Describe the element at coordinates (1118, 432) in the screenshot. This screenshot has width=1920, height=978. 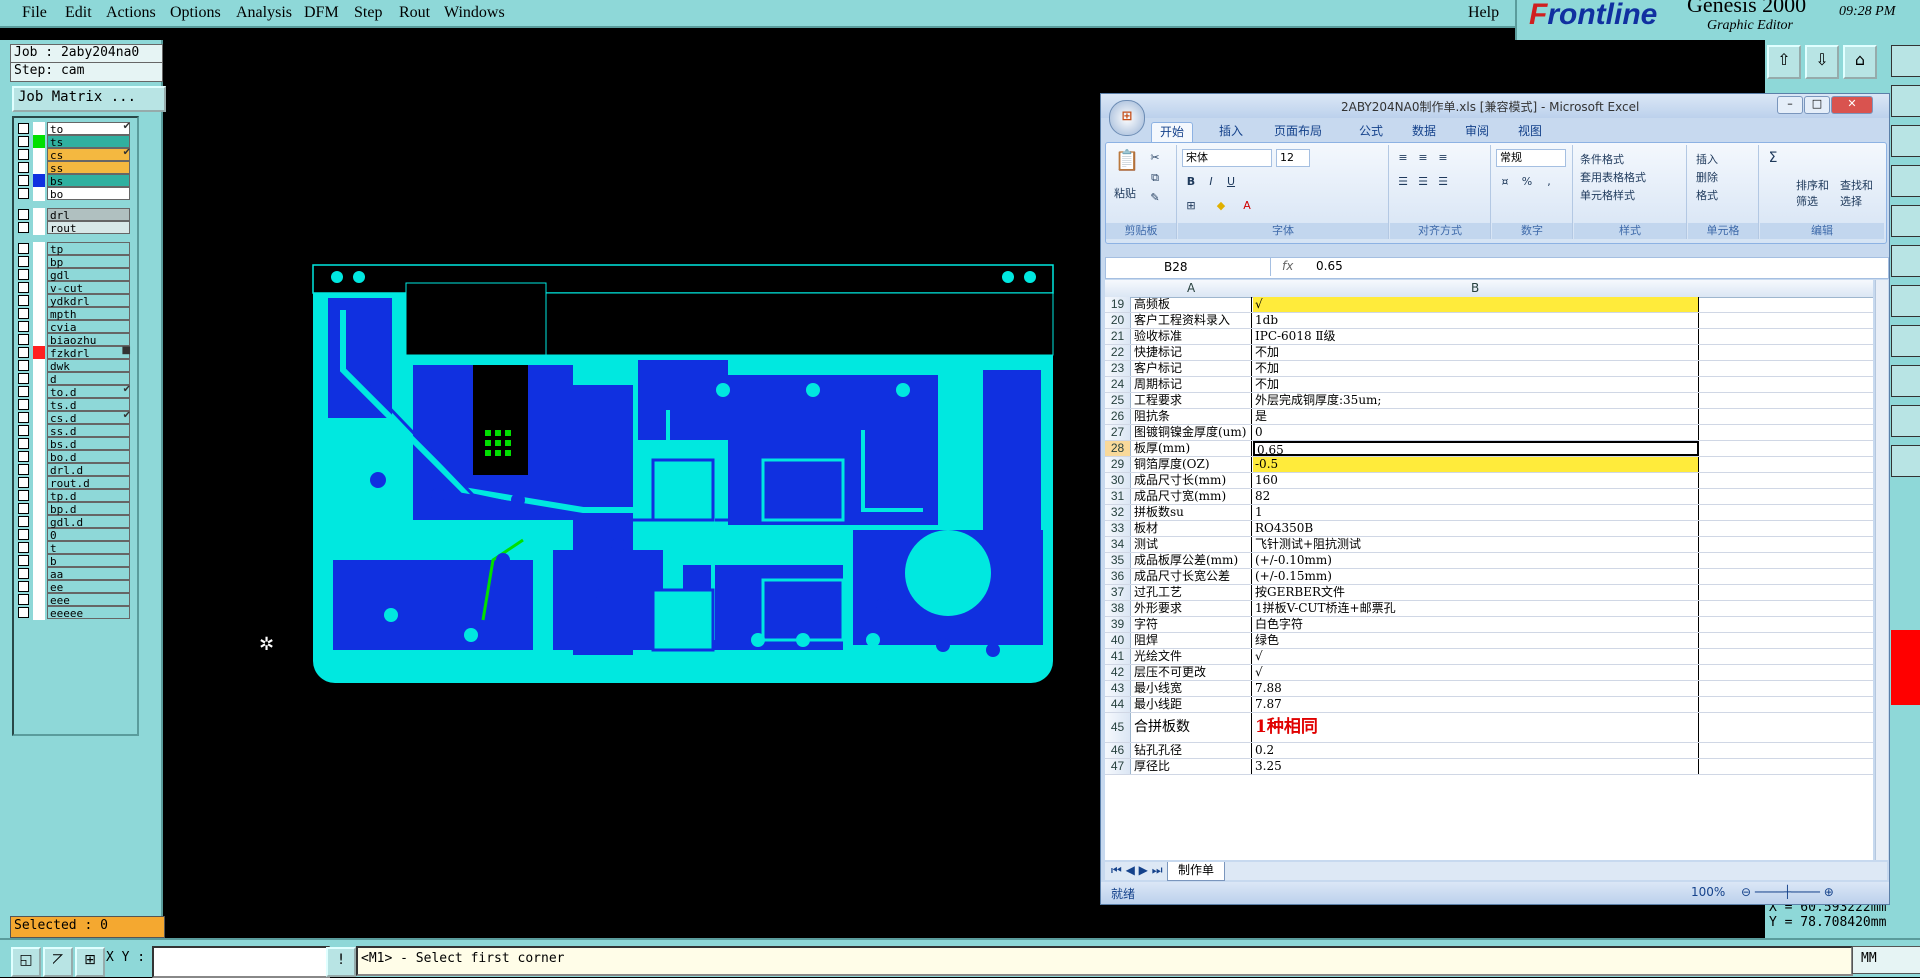
I see `row-number: 27` at that location.